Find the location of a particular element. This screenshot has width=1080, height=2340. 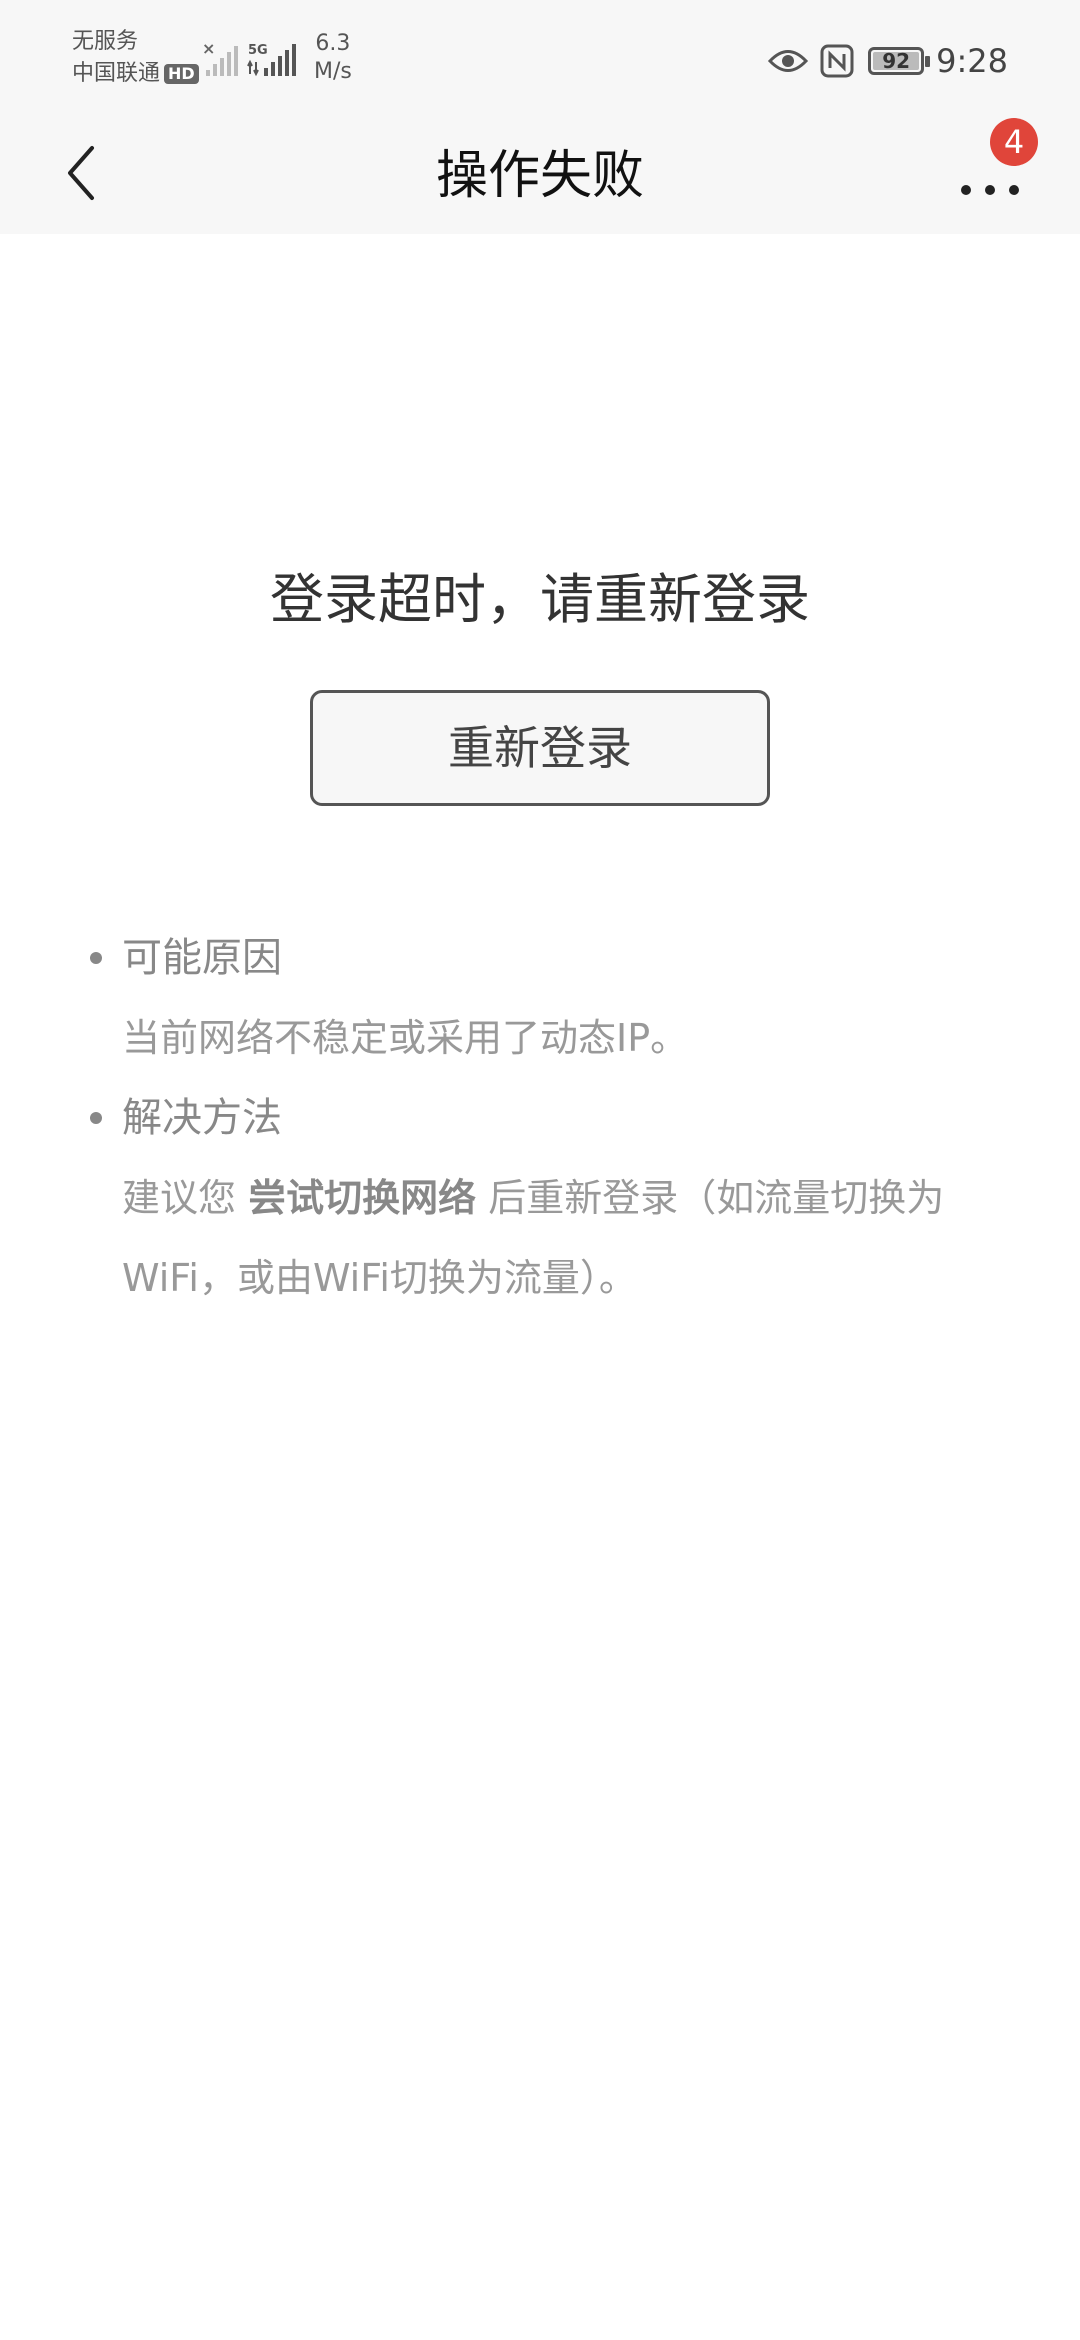

speed-unit: M/s is located at coordinates (333, 71).